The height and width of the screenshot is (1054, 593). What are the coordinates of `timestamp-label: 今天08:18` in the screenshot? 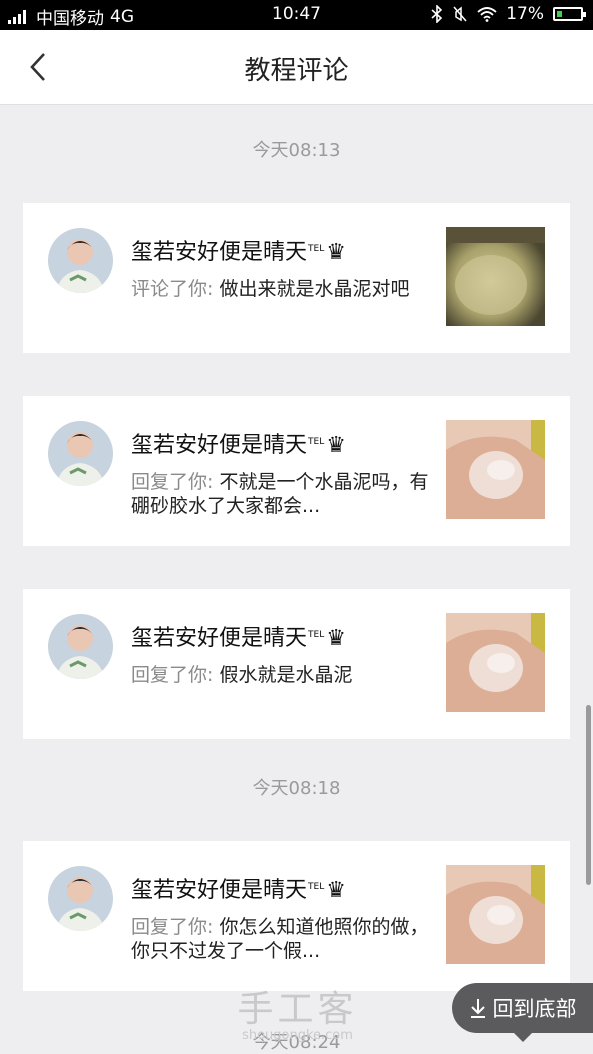 It's located at (296, 788).